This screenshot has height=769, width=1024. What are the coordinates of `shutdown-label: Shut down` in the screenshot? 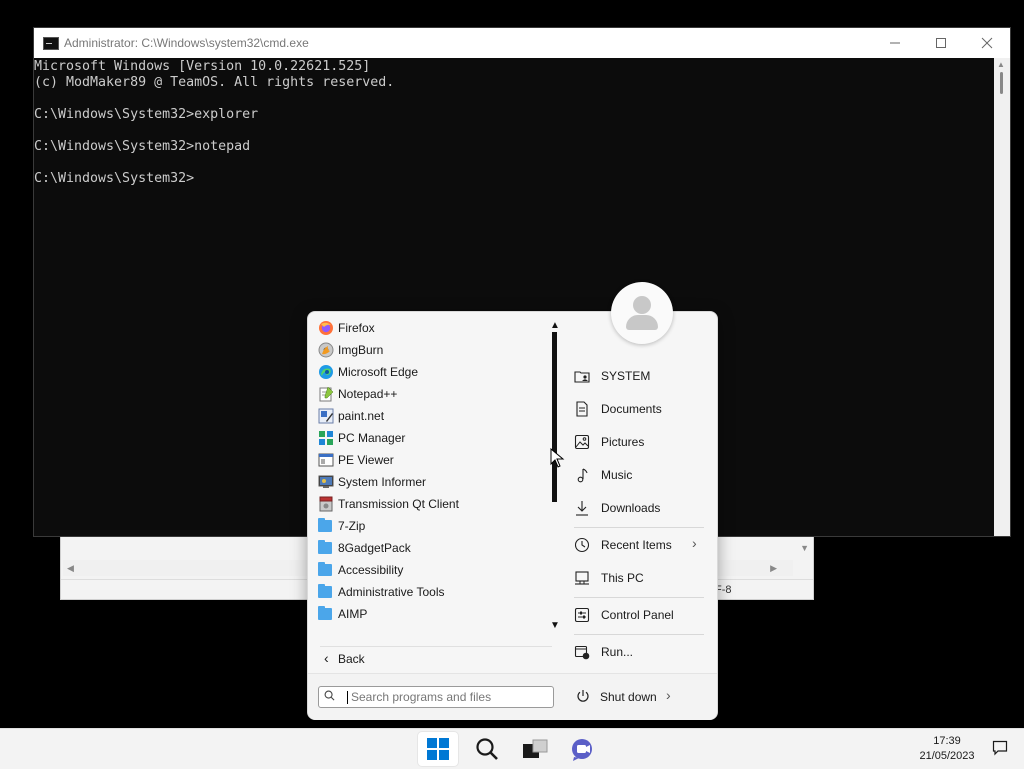 It's located at (628, 697).